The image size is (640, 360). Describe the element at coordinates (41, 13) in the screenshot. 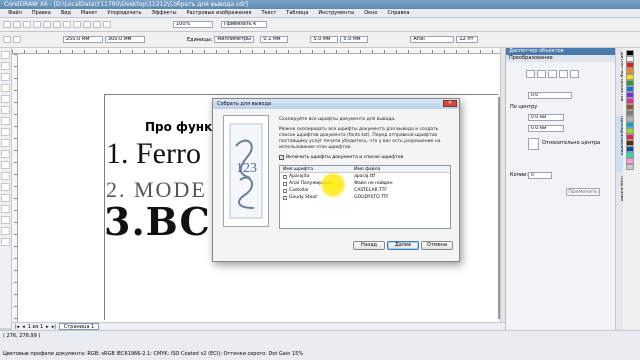

I see `menu-edit: Правка` at that location.